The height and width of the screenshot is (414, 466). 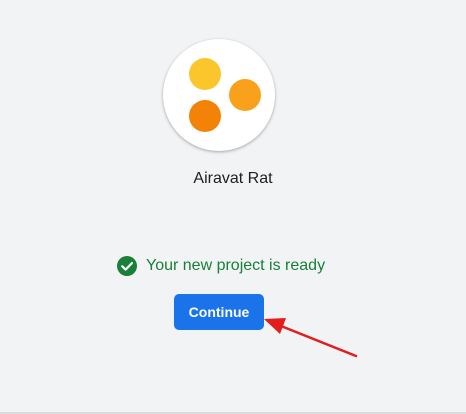 I want to click on continue-button: Continue, so click(x=219, y=312).